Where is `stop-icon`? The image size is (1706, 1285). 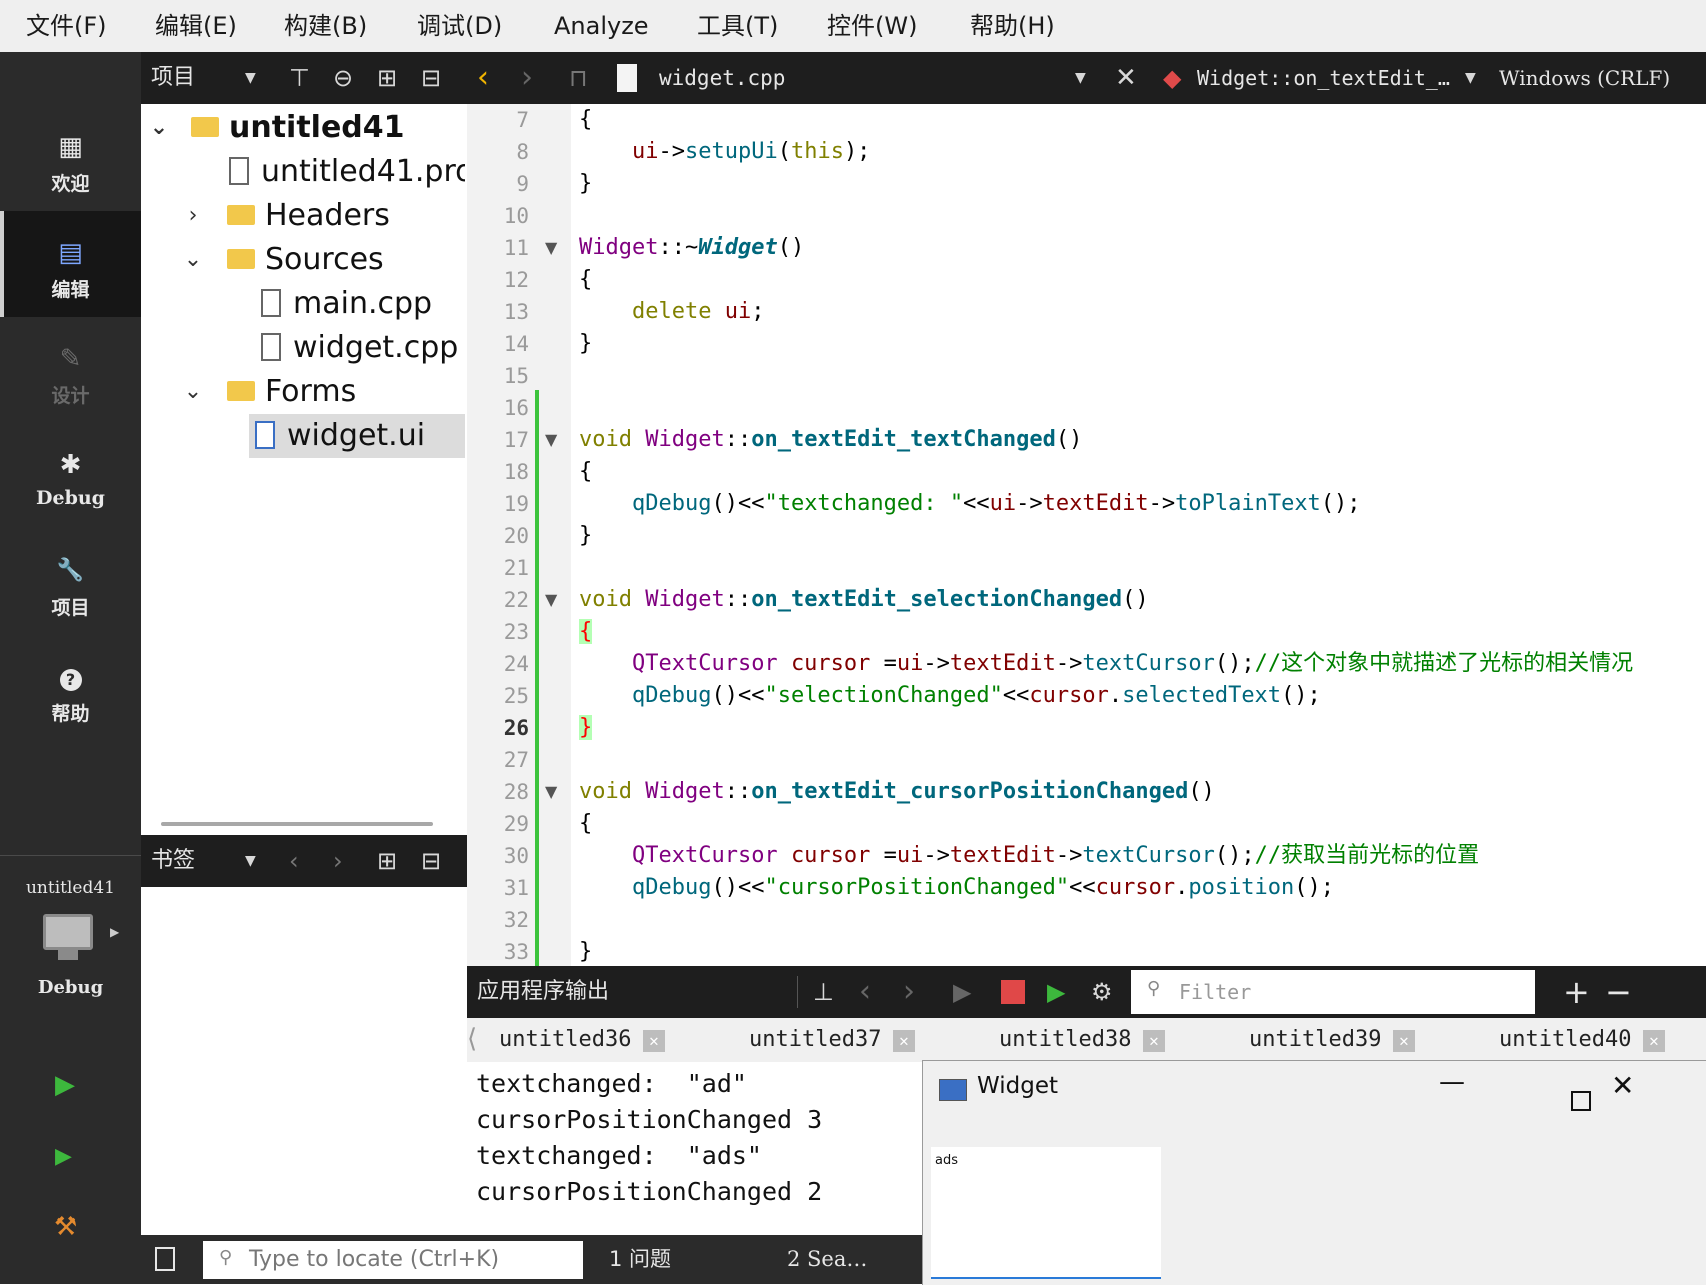 stop-icon is located at coordinates (1013, 992).